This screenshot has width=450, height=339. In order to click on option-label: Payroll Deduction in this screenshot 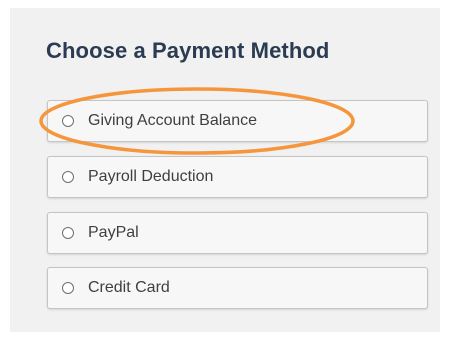, I will do `click(151, 176)`.